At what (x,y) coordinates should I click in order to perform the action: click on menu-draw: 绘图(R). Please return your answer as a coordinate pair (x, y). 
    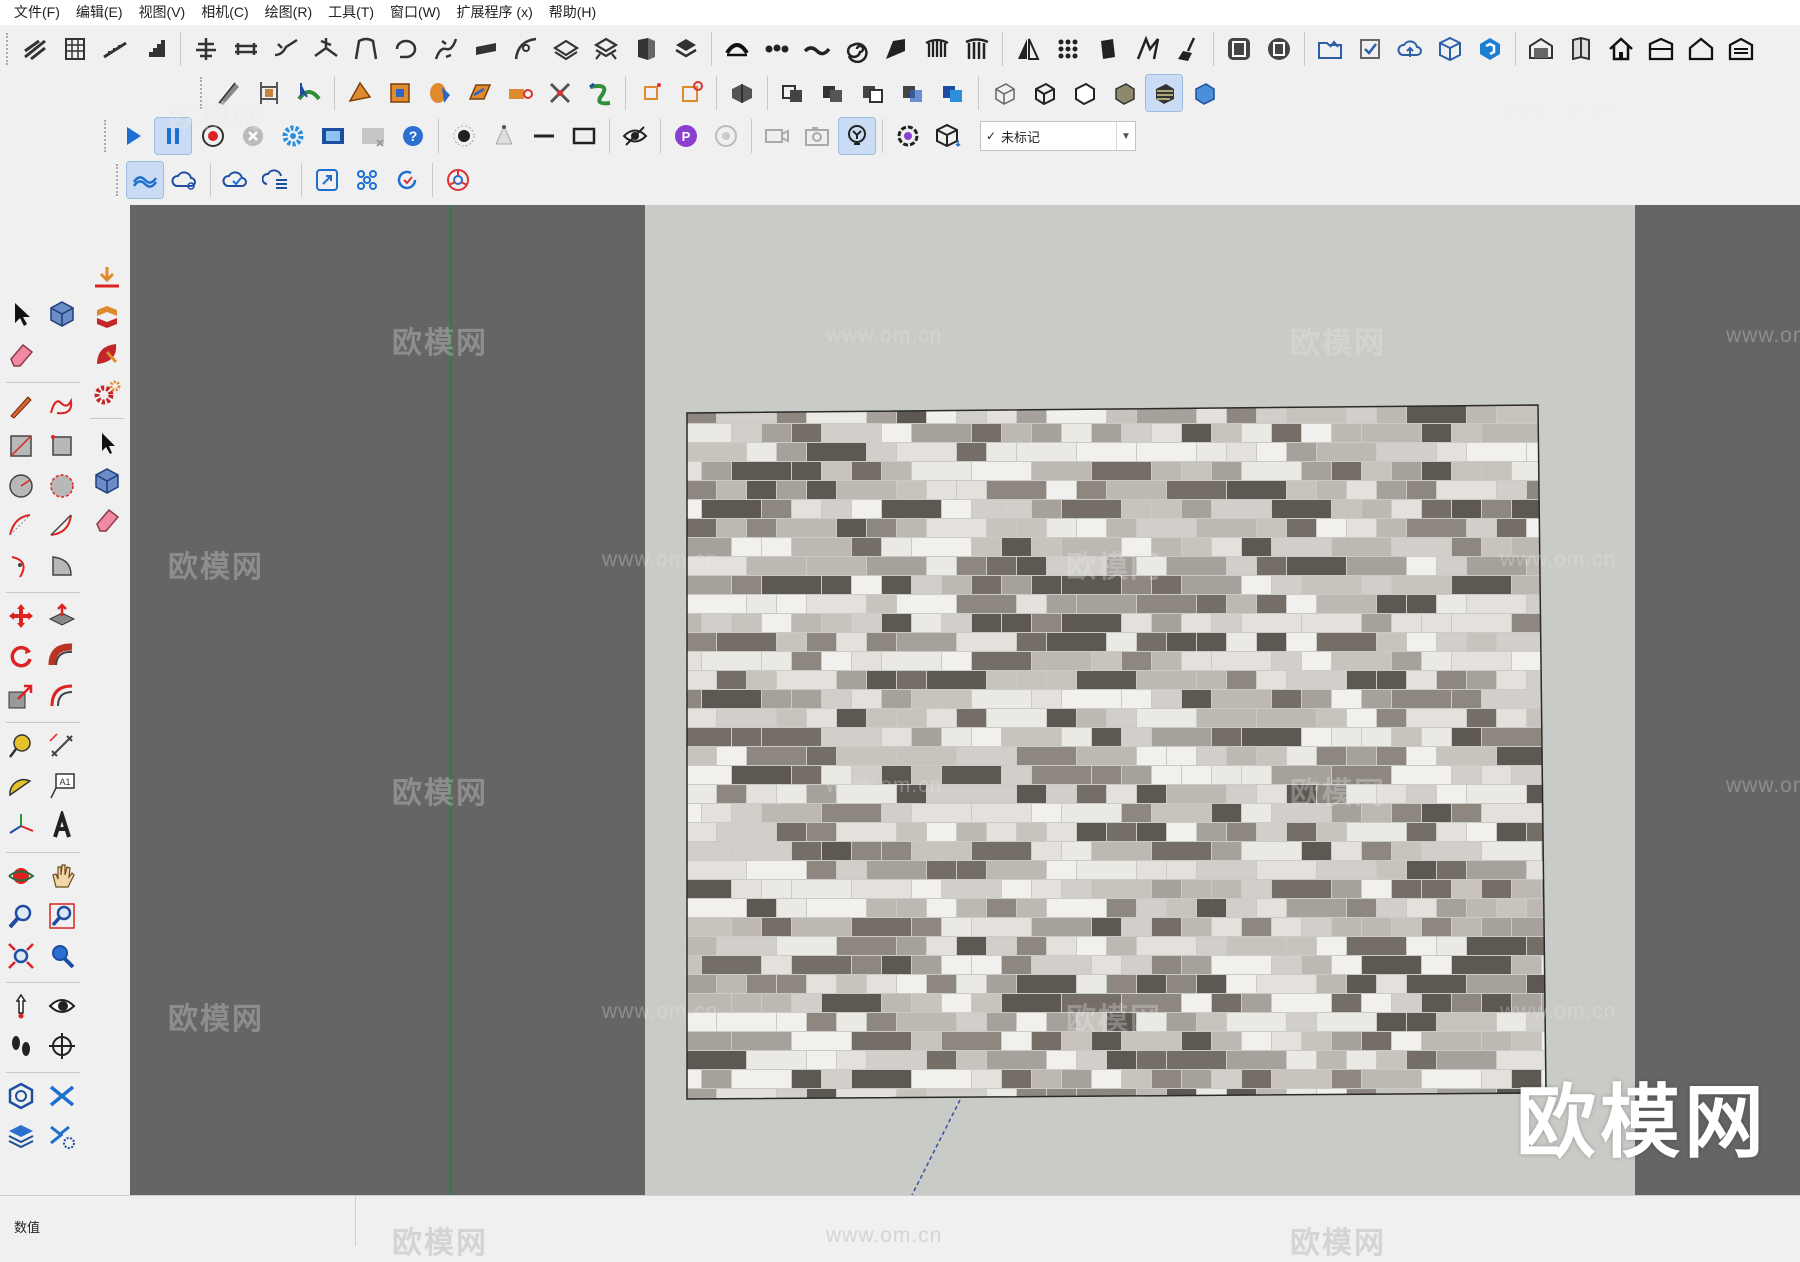
    Looking at the image, I should click on (288, 12).